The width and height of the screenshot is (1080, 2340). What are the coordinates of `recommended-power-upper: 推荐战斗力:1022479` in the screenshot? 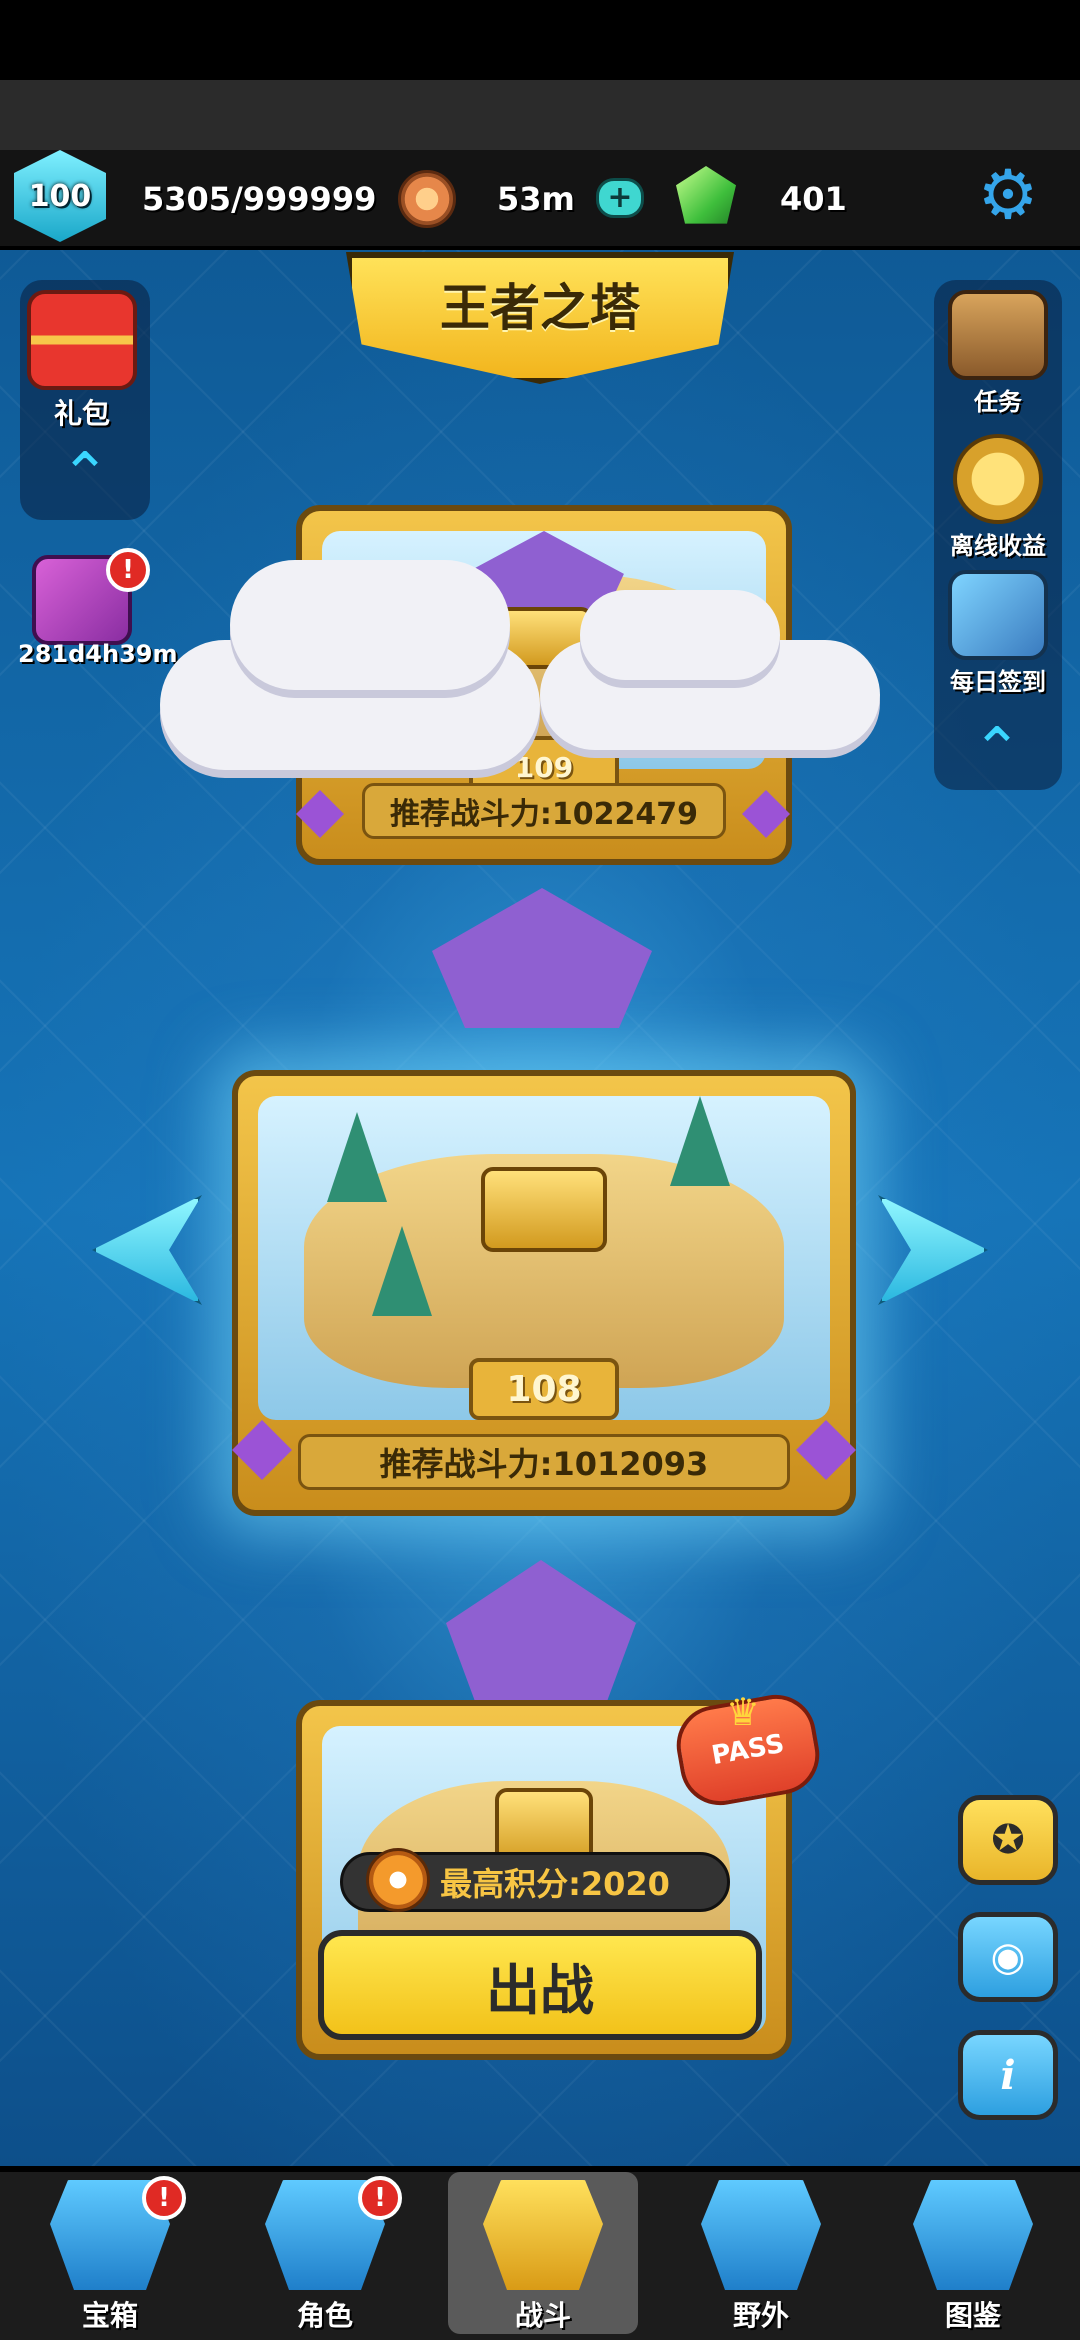 It's located at (544, 811).